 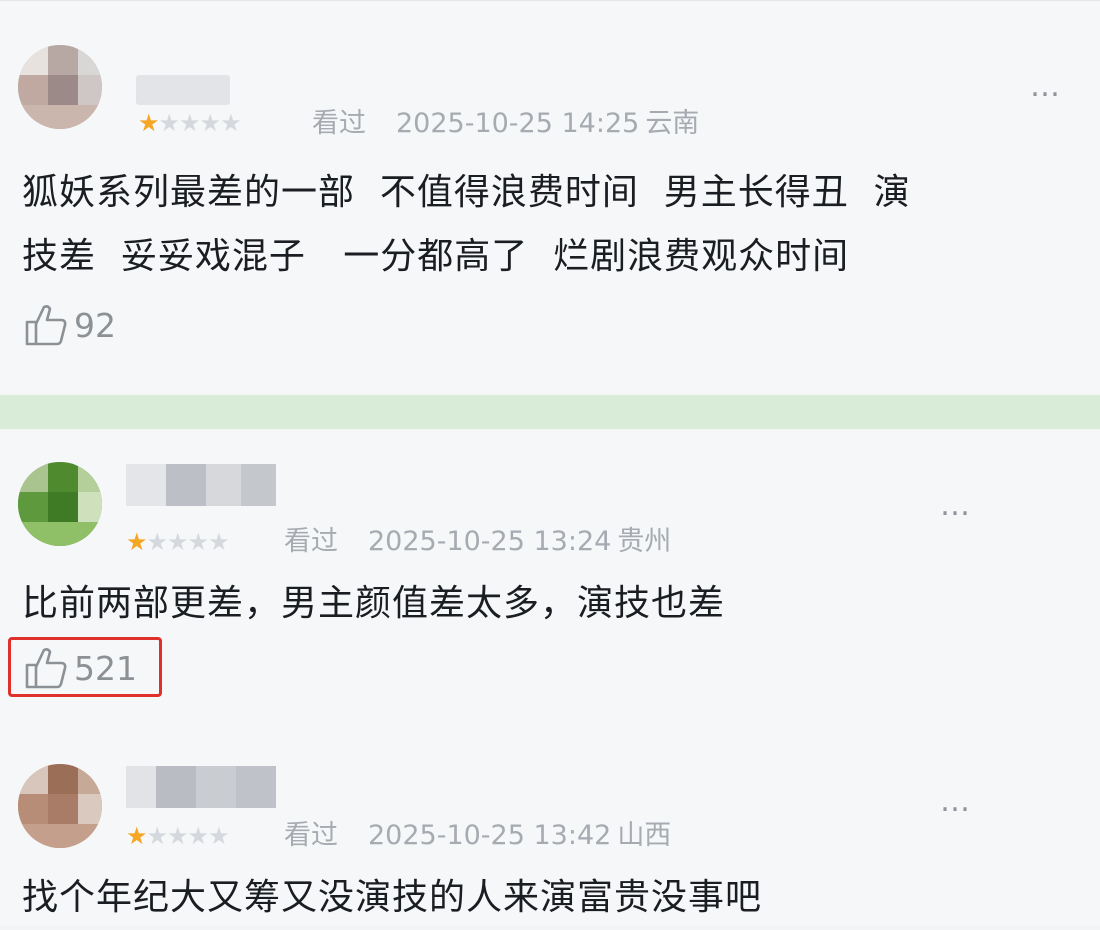 I want to click on like-button: 92, so click(x=70, y=325).